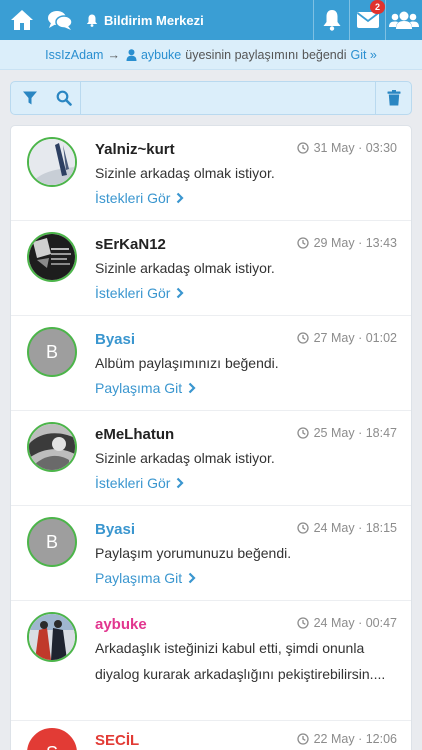 Image resolution: width=422 pixels, height=750 pixels. What do you see at coordinates (52, 739) in the screenshot?
I see `avatar: S` at bounding box center [52, 739].